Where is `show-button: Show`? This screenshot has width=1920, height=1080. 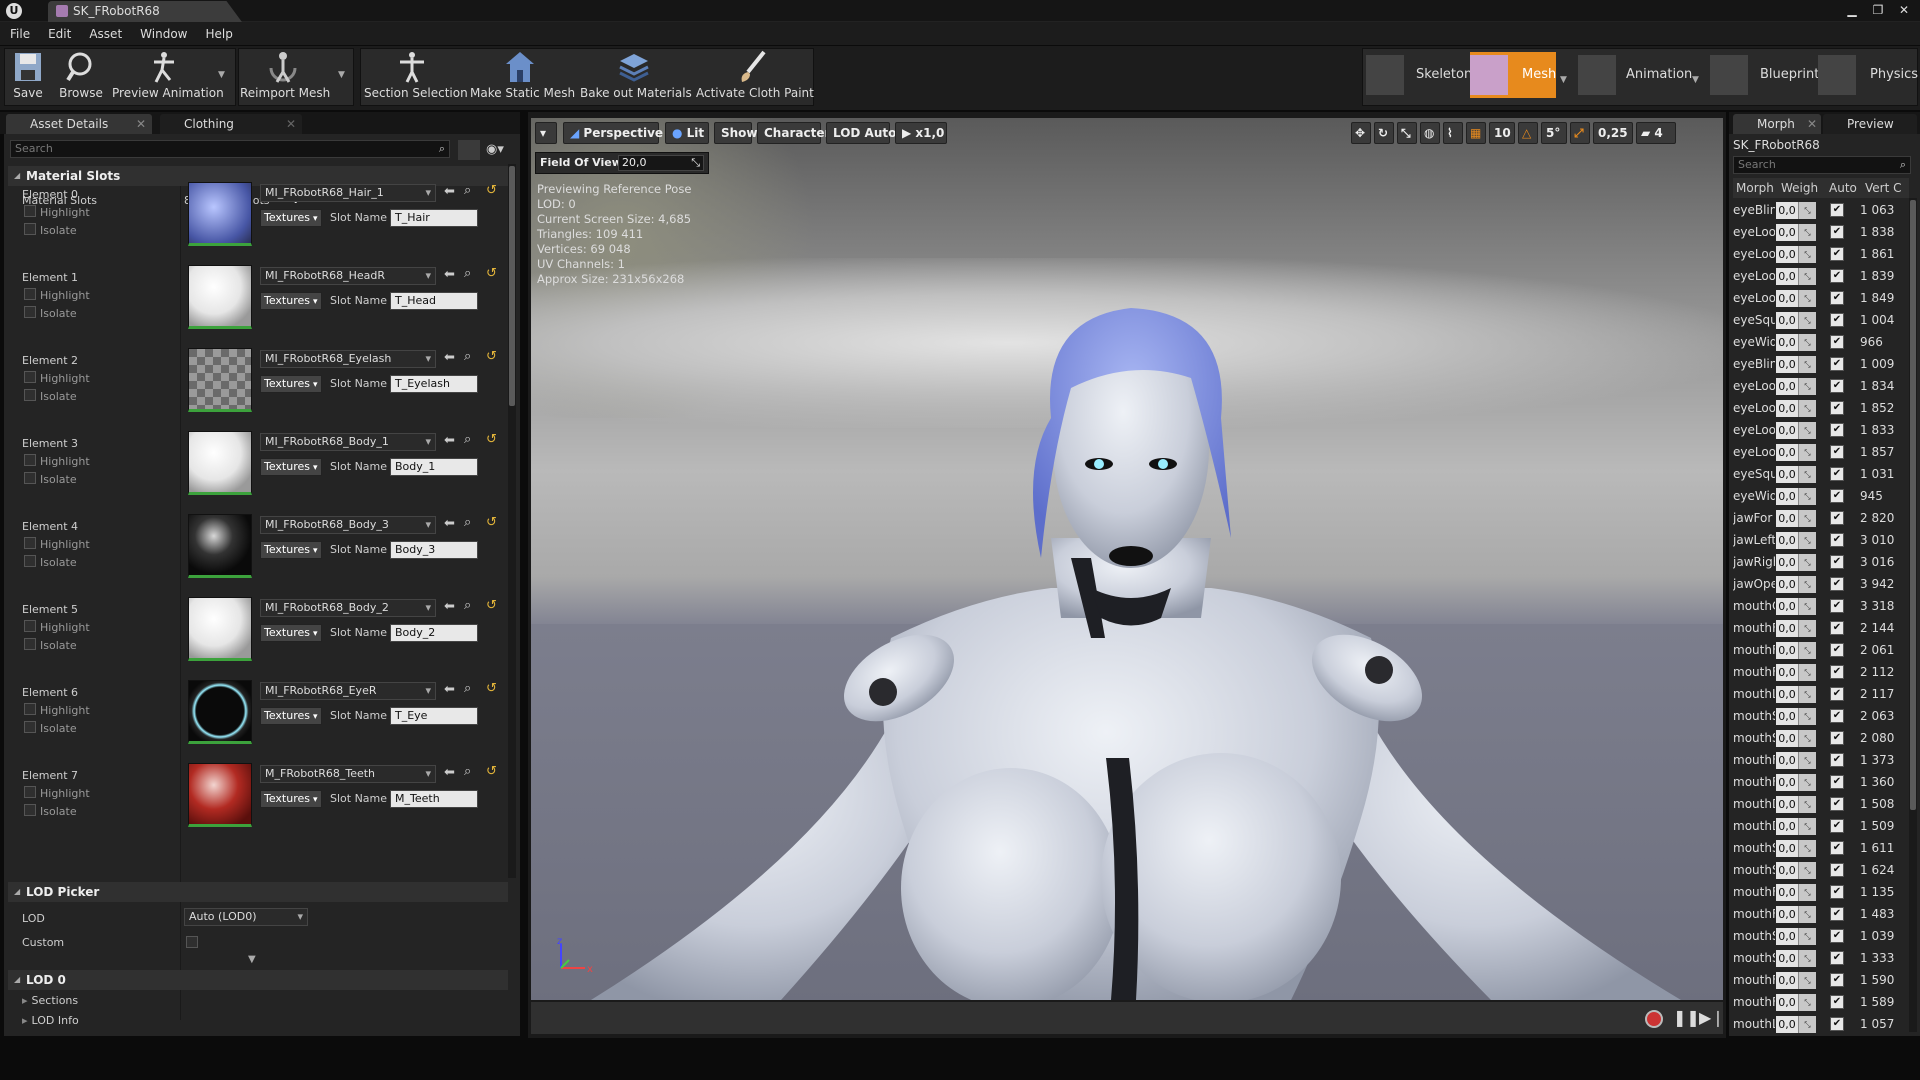 show-button: Show is located at coordinates (736, 133).